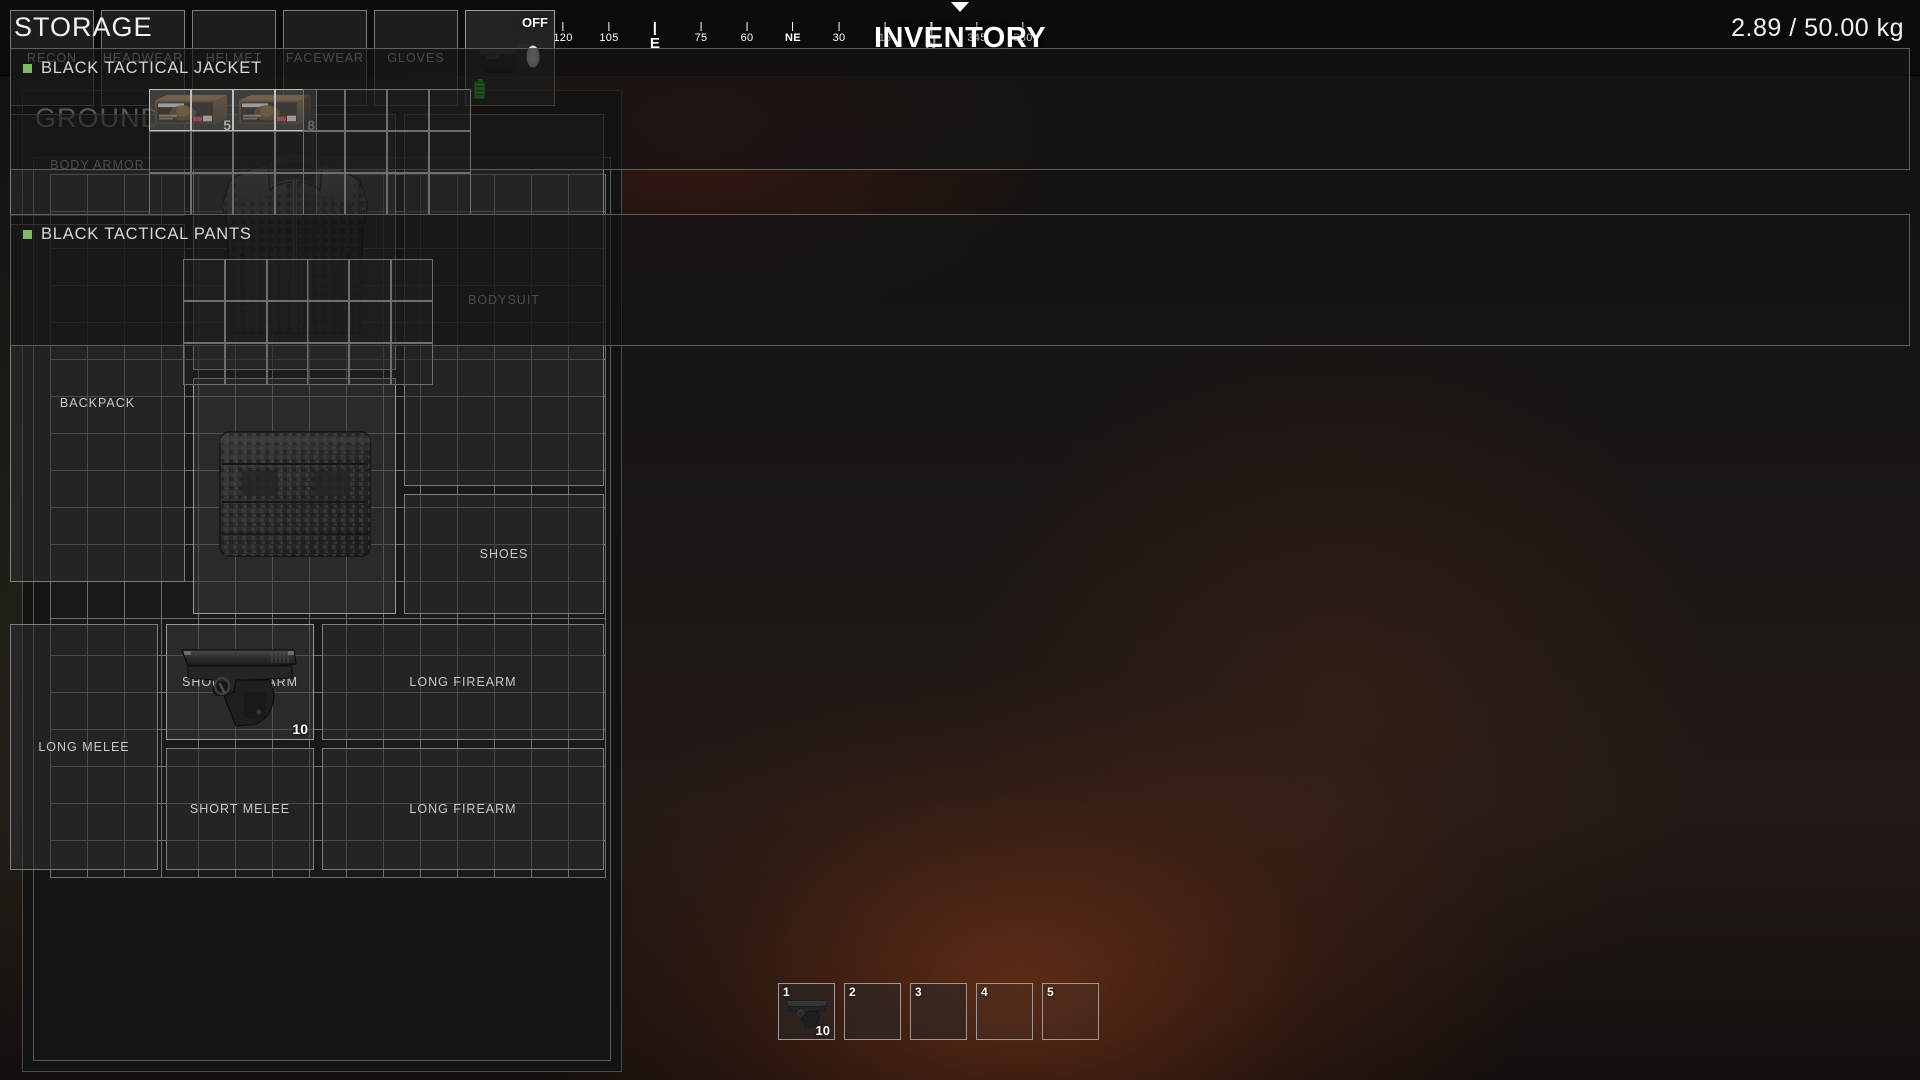 The height and width of the screenshot is (1080, 1920). I want to click on hotbar-slot-1: 1 10, so click(806, 1011).